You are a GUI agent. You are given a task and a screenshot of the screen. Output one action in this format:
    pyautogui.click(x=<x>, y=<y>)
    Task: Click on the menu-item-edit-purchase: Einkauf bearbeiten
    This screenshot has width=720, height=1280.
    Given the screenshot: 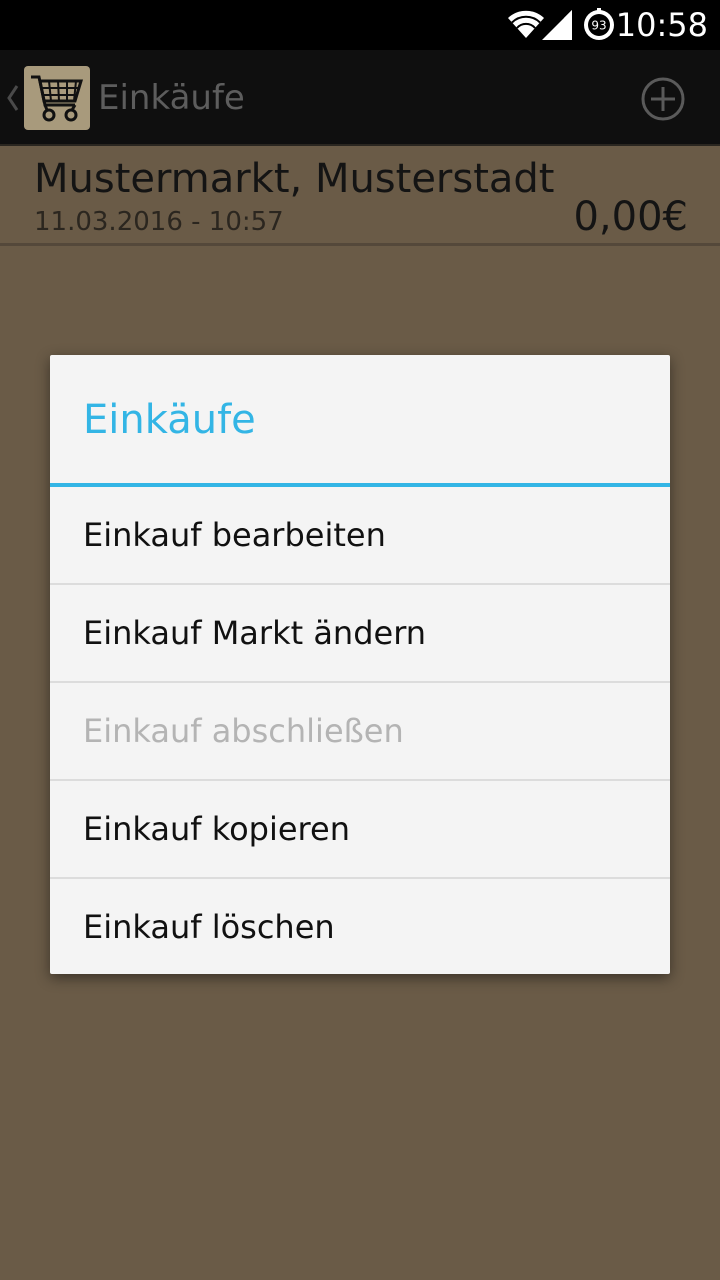 What is the action you would take?
    pyautogui.click(x=360, y=536)
    